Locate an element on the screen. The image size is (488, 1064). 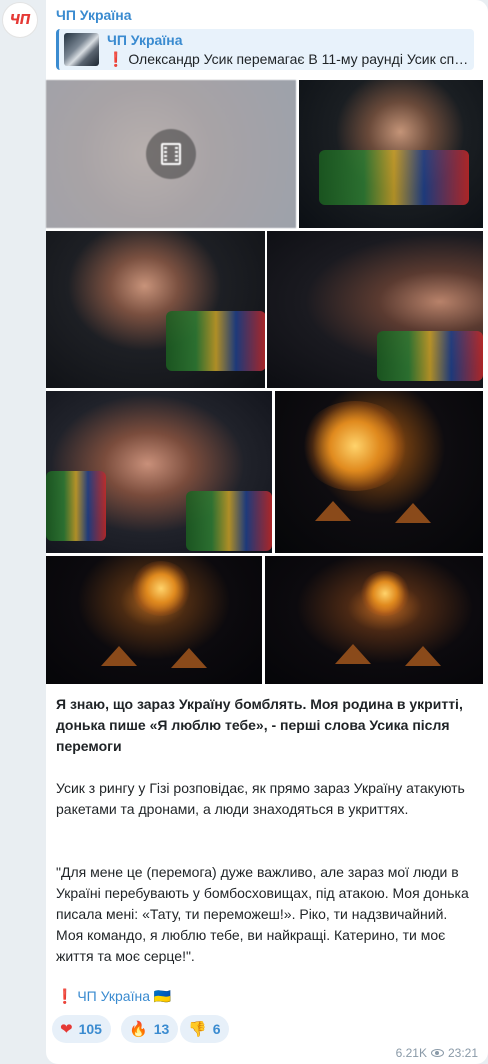
reaction-count: 105 is located at coordinates (90, 1029).